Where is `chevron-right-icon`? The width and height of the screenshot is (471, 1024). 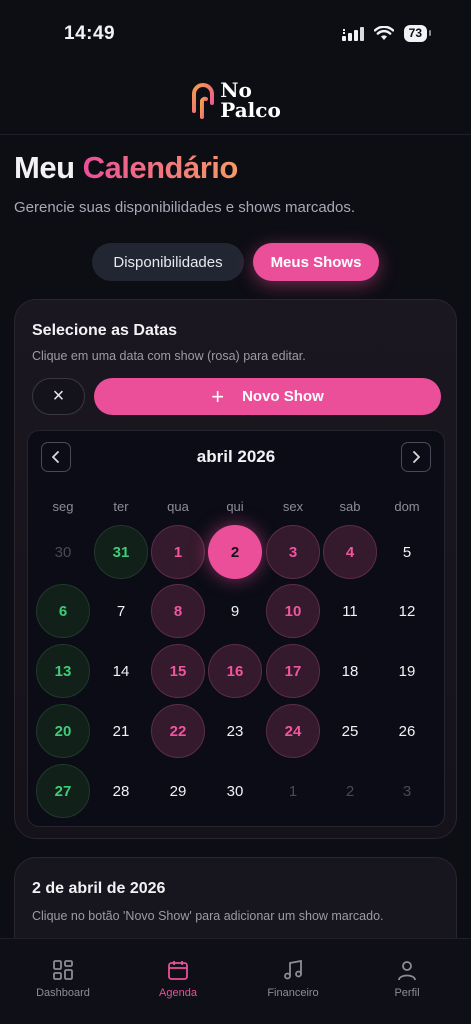
chevron-right-icon is located at coordinates (416, 457).